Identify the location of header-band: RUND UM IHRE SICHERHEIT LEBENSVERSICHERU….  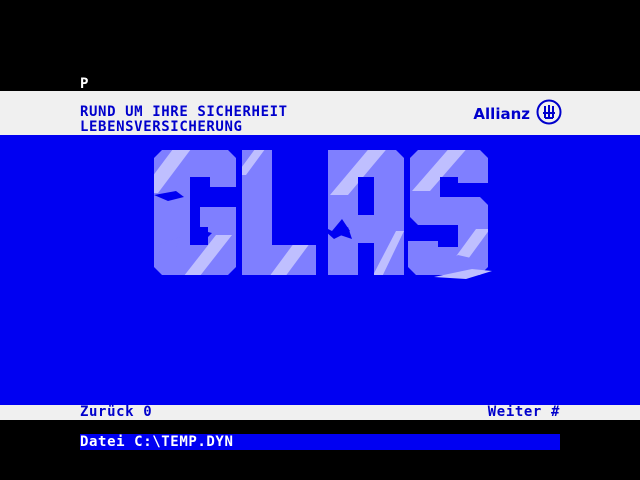
(320, 113).